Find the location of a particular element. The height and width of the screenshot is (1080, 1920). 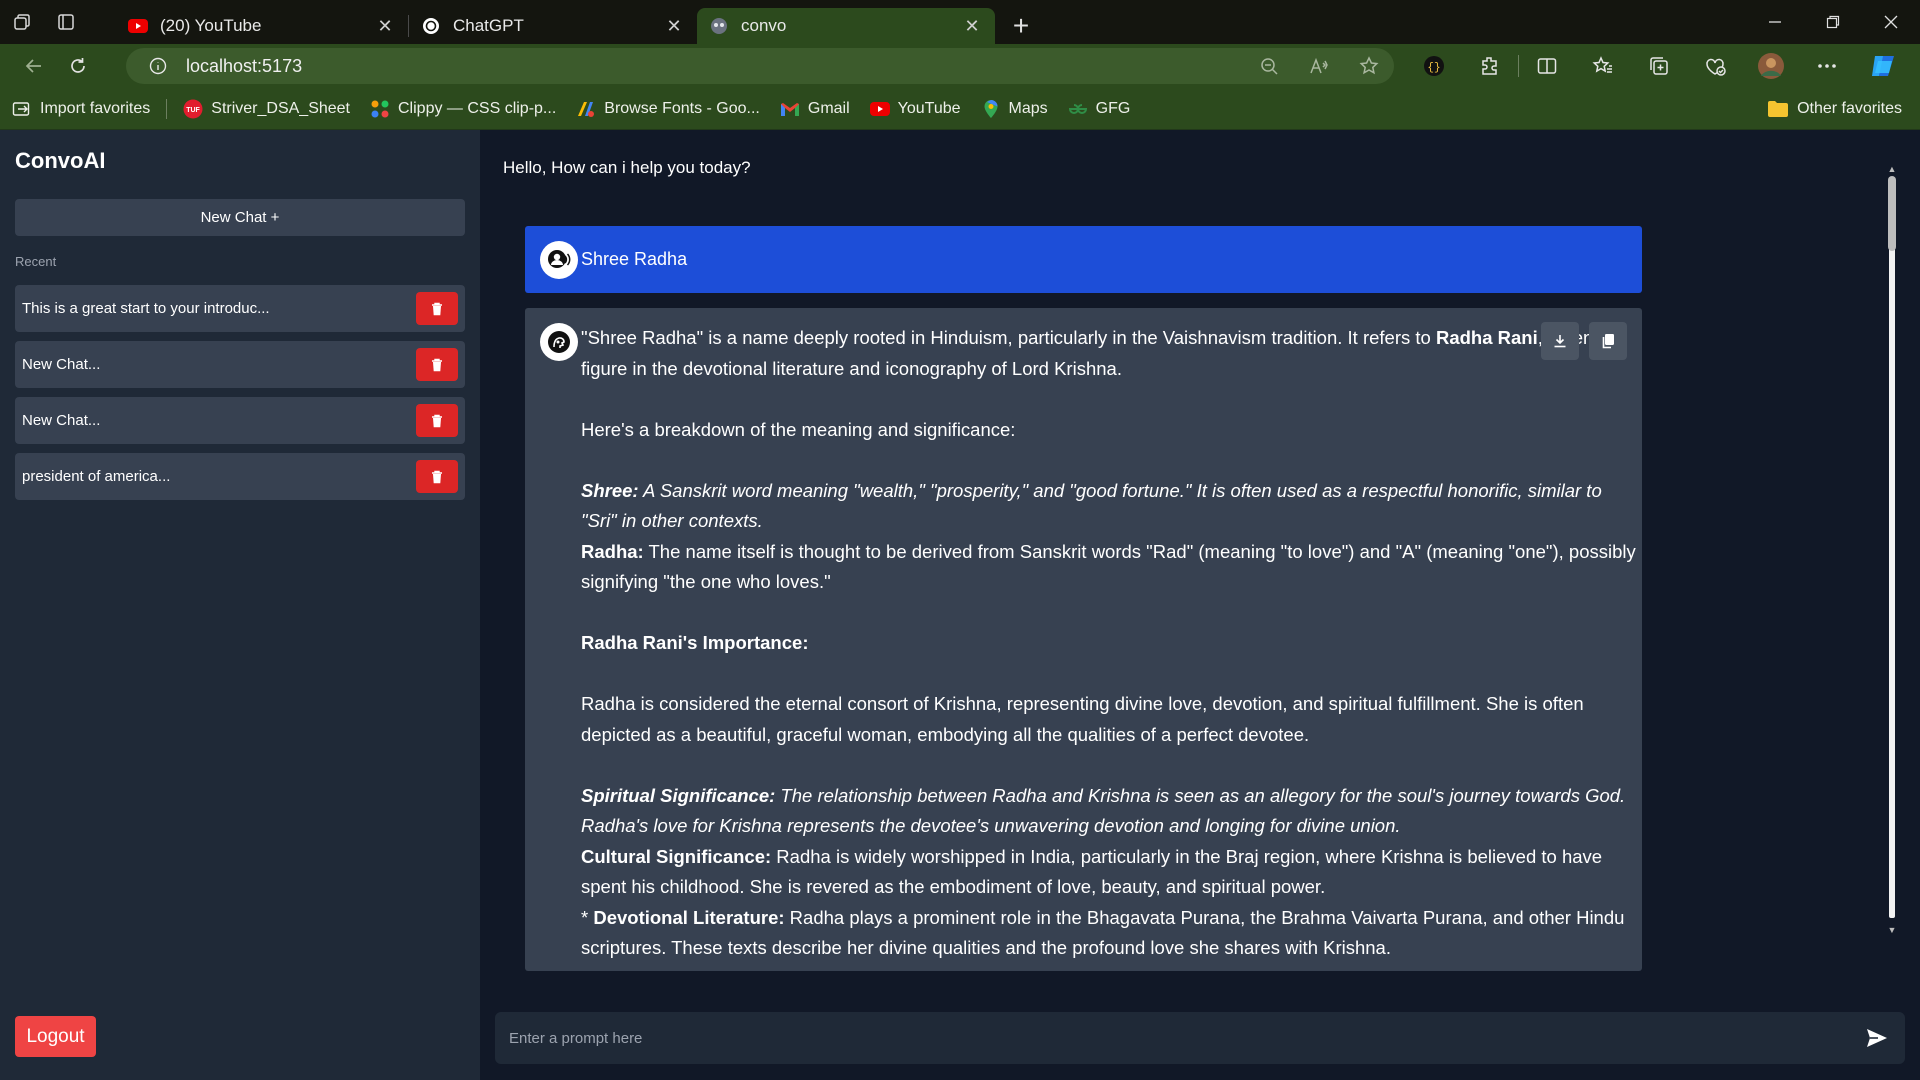

scrollbar-thumb is located at coordinates (1892, 213).